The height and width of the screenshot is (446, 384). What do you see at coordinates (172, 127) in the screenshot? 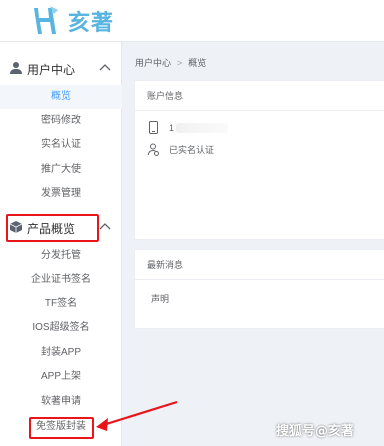
I see `phone-number: 1` at bounding box center [172, 127].